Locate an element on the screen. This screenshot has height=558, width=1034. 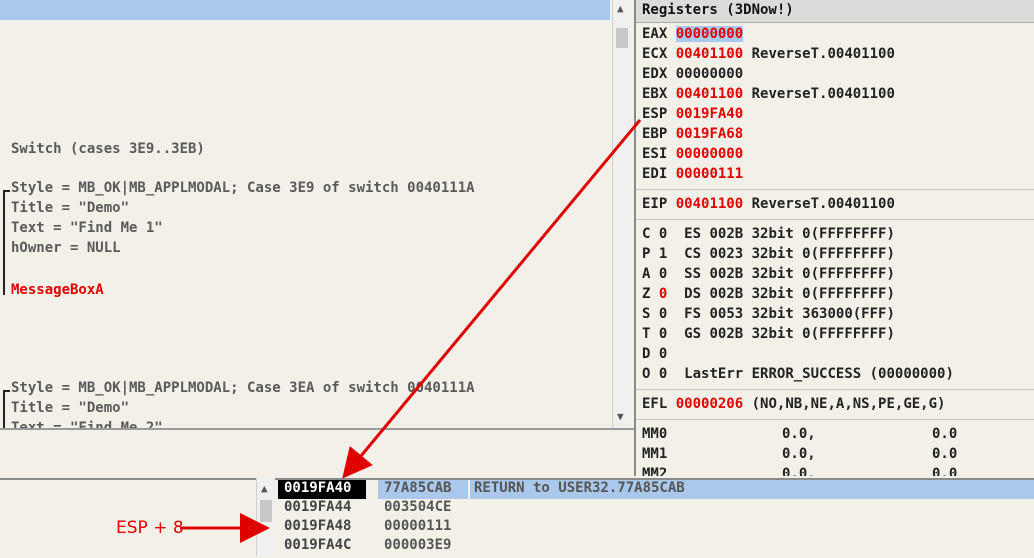
comment-line: Text = "Find Me 2" is located at coordinates (87, 424).